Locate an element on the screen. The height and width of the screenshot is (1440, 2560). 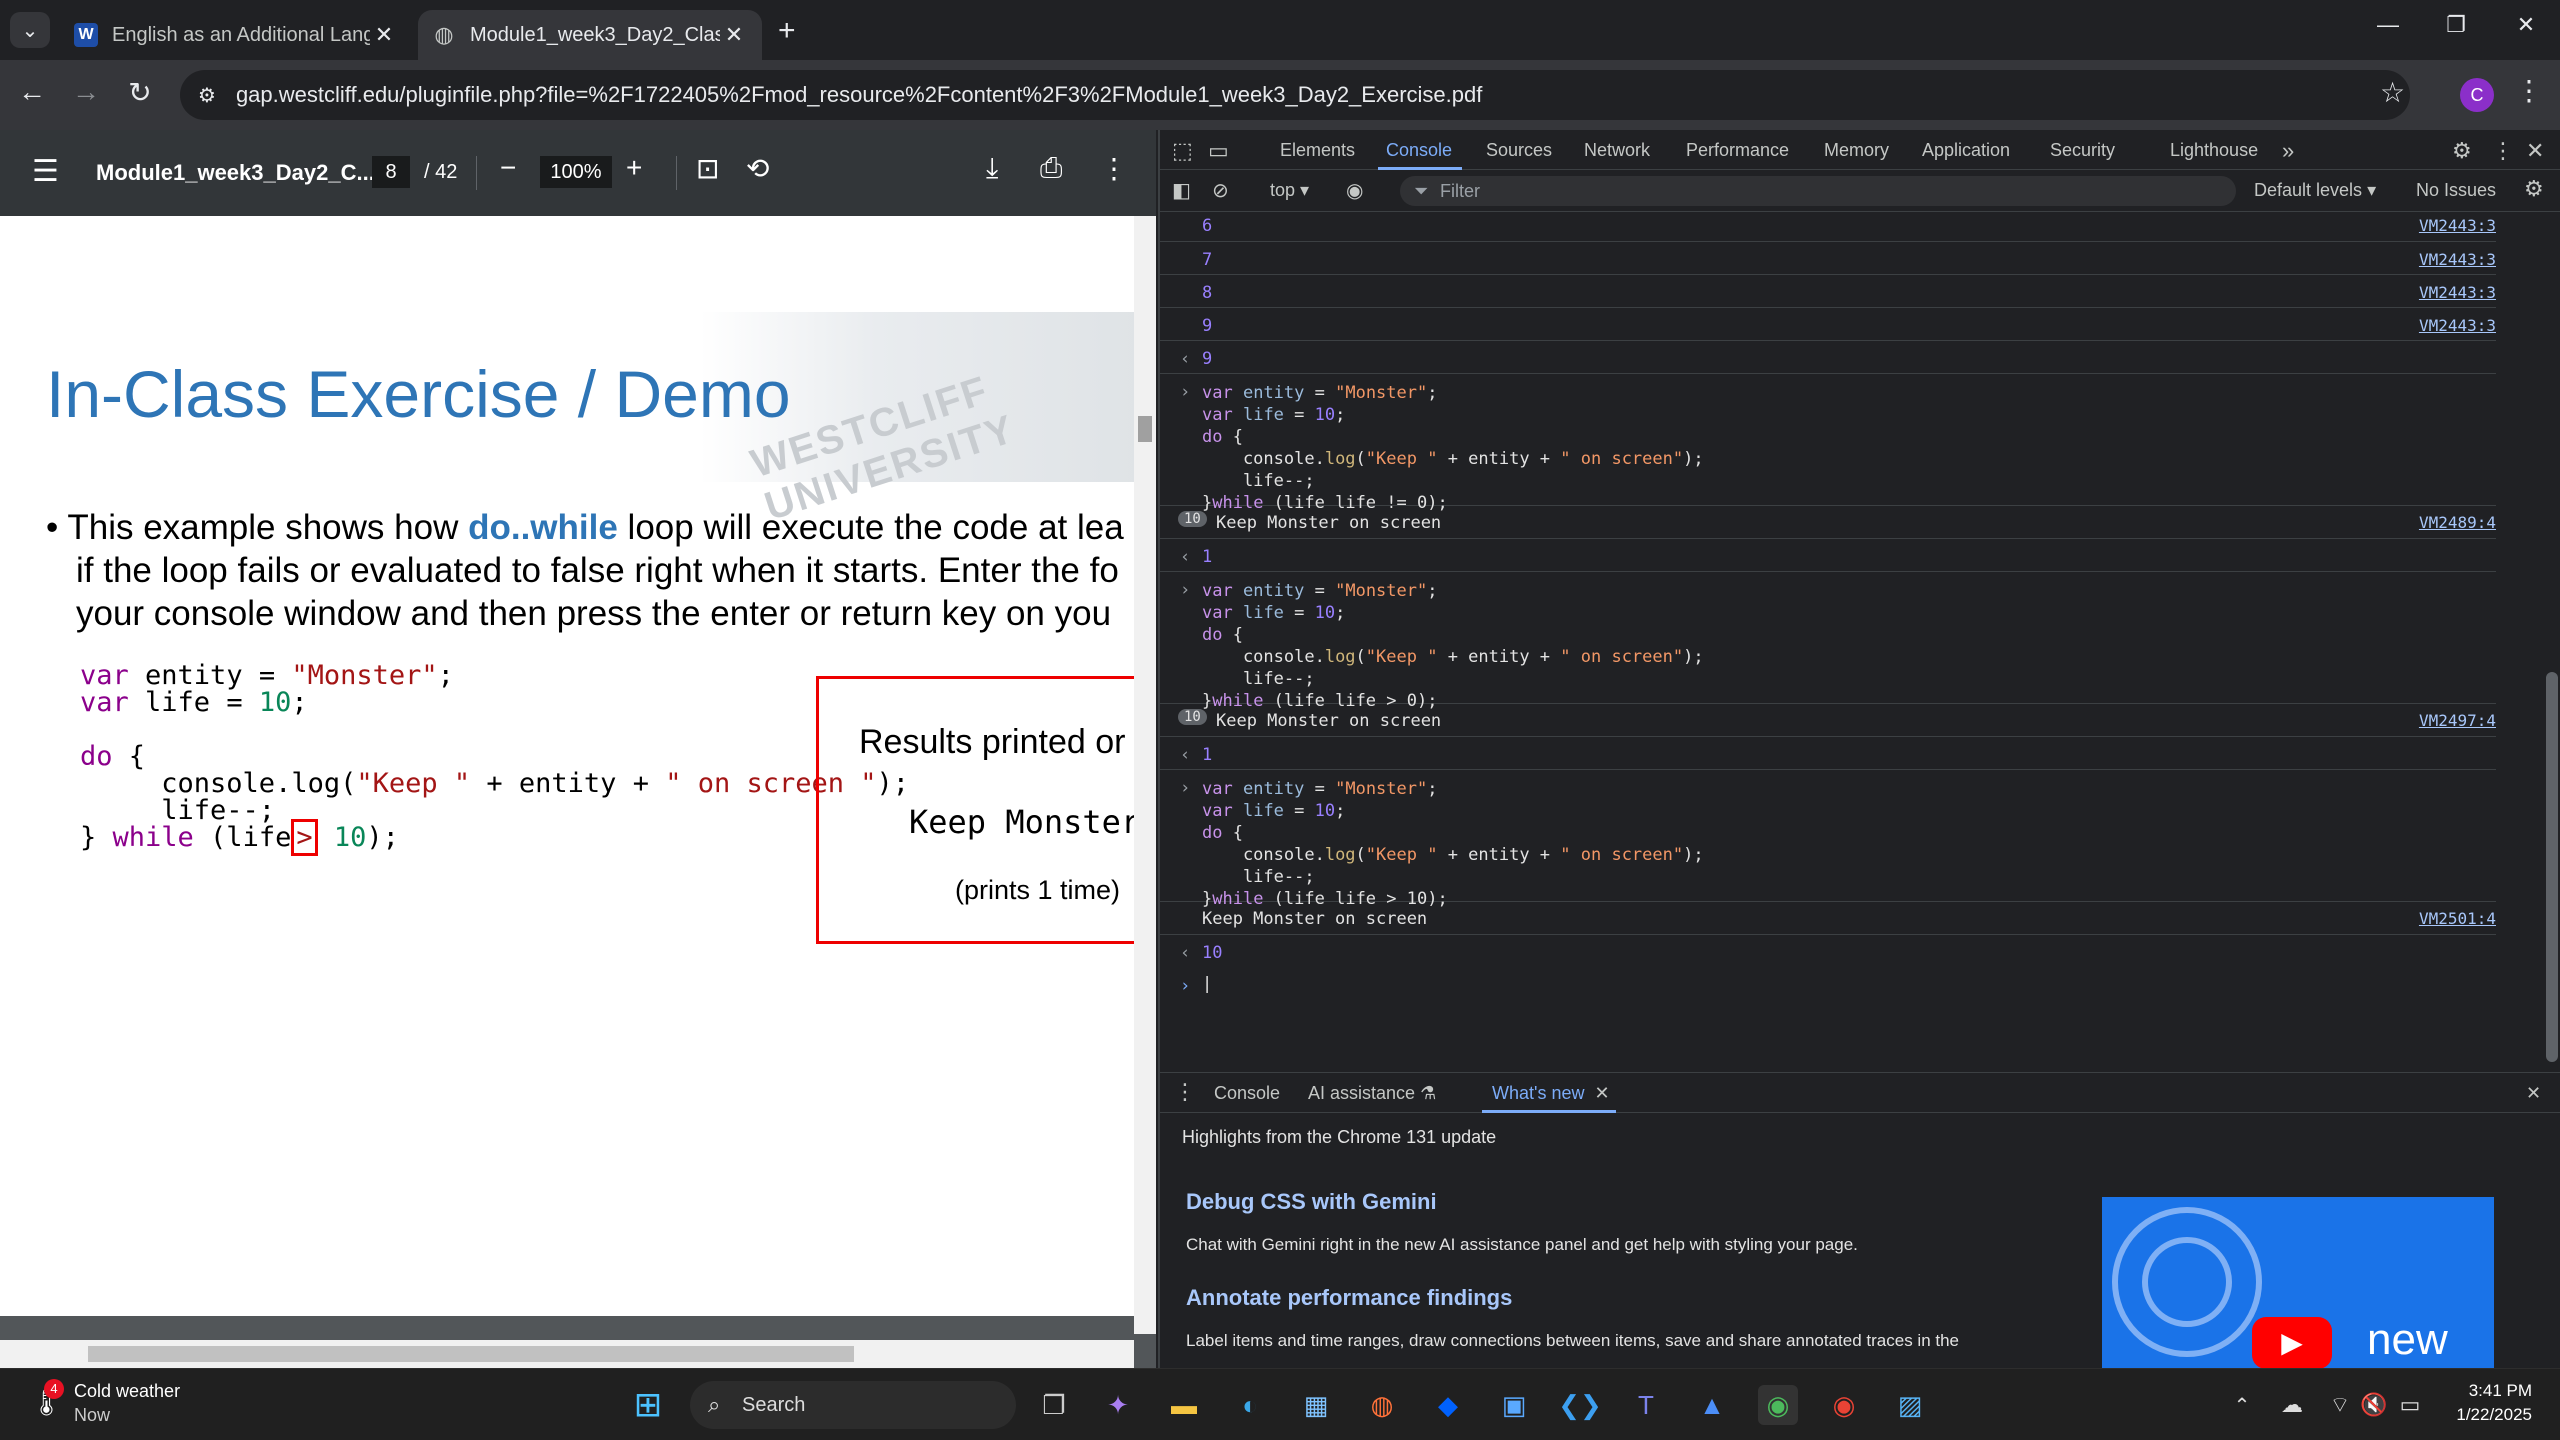
more-tabs-icon: » is located at coordinates (2288, 151).